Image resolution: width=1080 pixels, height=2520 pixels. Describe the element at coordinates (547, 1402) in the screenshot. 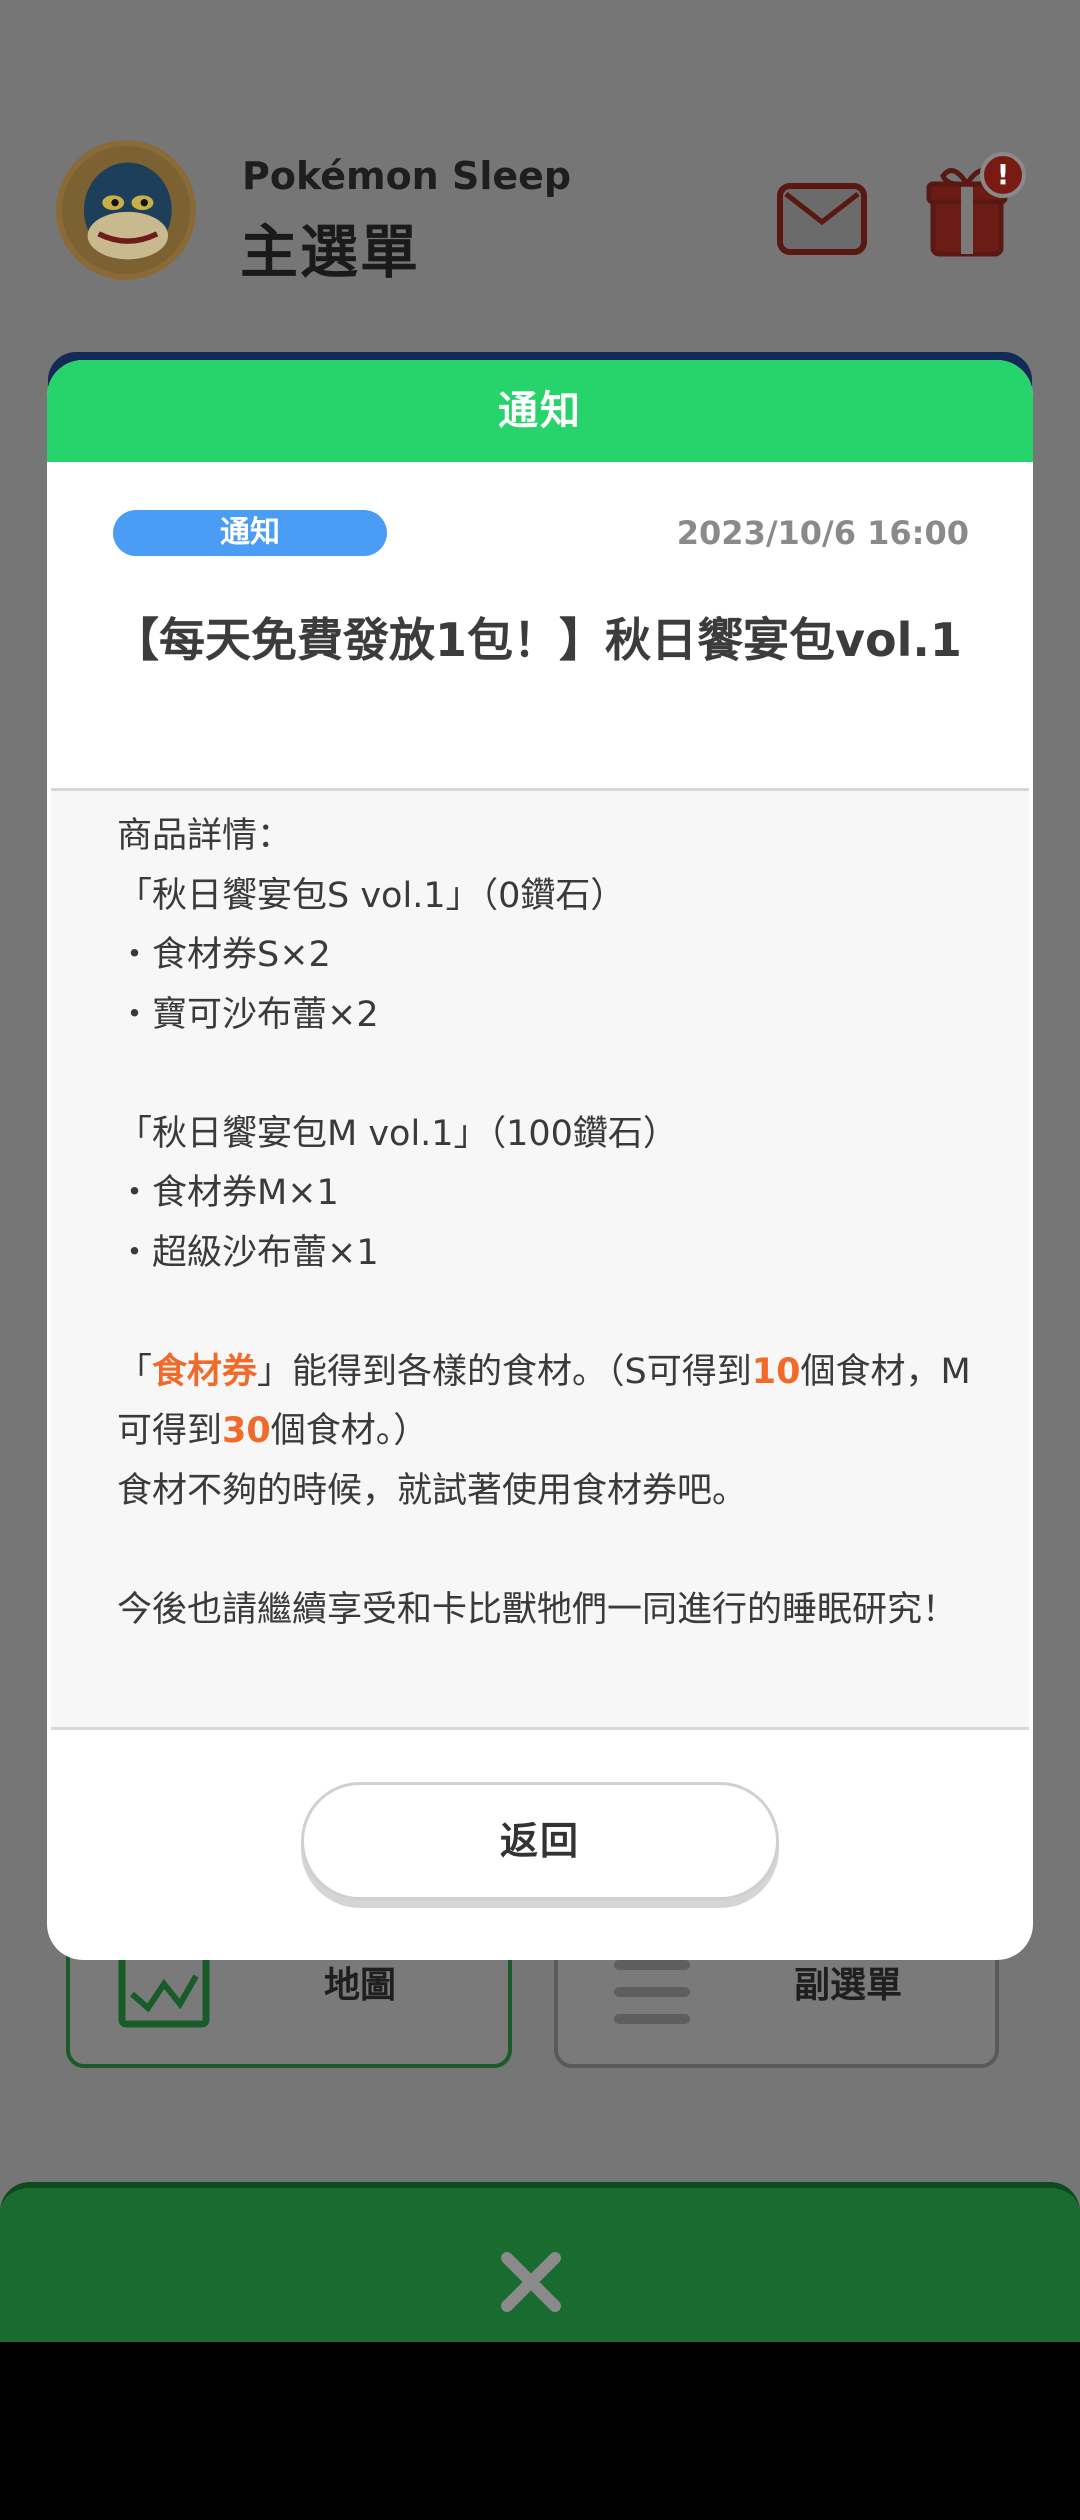

I see `body-paragraph: 「食材券」能得到各樣的食材。（S可得到10個食材，M可得到30個食材。）` at that location.